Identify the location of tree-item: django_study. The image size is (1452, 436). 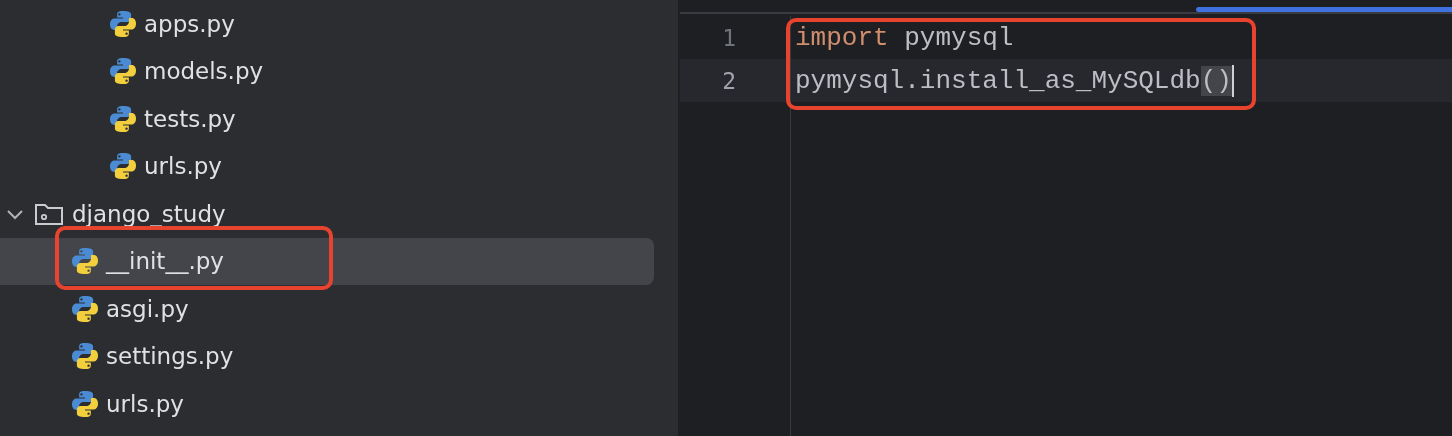
(327, 214).